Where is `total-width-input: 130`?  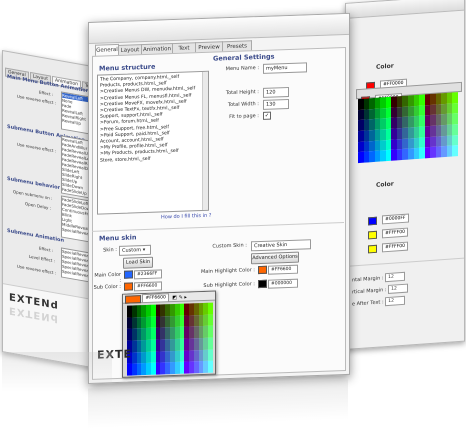
total-width-input: 130 is located at coordinates (276, 104).